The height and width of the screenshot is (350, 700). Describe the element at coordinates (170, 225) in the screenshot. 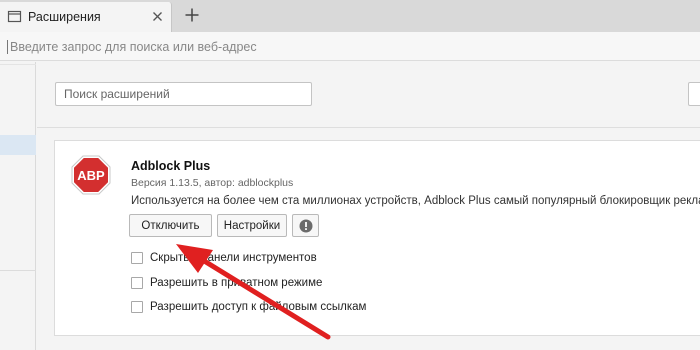

I see `disable-button: Отключить` at that location.